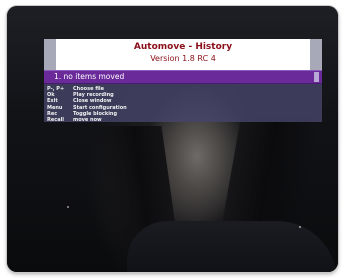 The height and width of the screenshot is (278, 345). What do you see at coordinates (89, 76) in the screenshot?
I see `history-item-label: 1. no items moved` at bounding box center [89, 76].